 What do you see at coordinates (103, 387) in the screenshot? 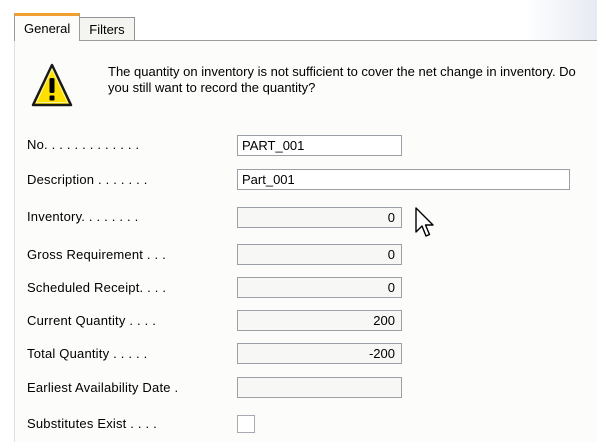
I see `earliest-availability-date-label: Earliest Availability Date .` at bounding box center [103, 387].